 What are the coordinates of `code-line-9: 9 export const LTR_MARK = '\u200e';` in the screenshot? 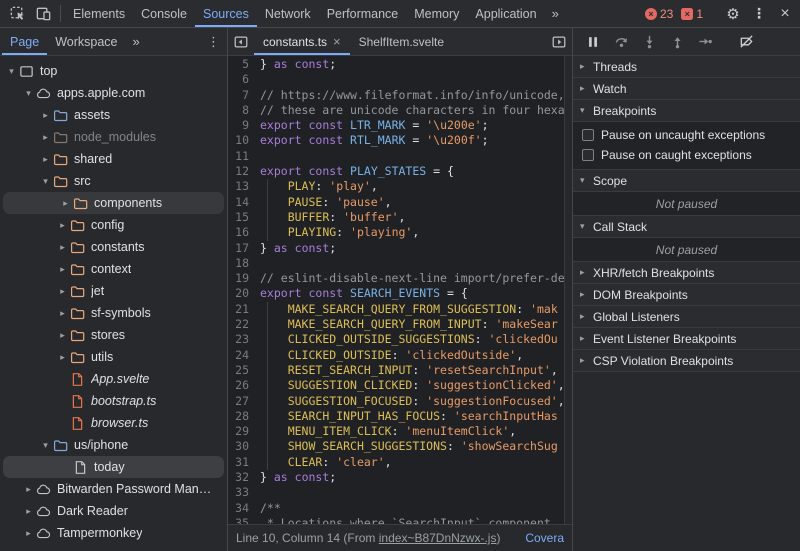 It's located at (396, 125).